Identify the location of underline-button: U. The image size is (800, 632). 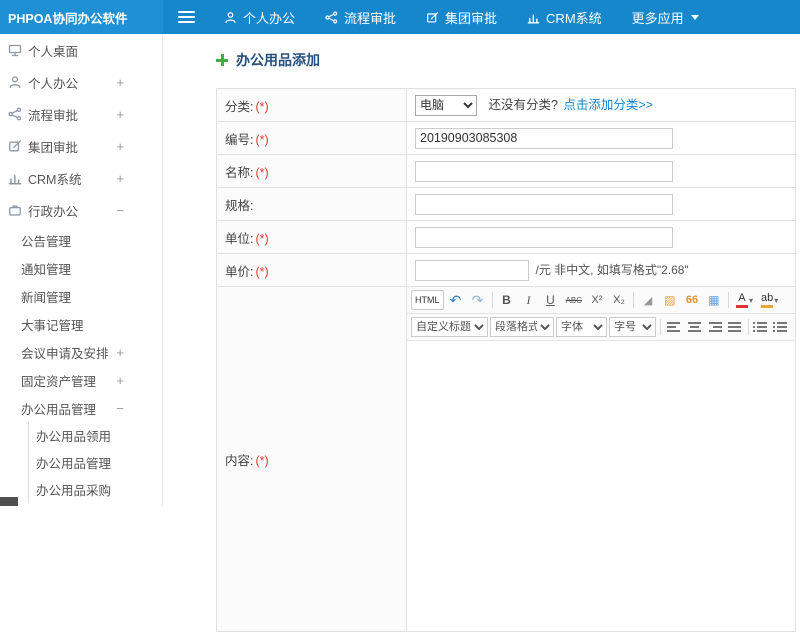
(551, 300).